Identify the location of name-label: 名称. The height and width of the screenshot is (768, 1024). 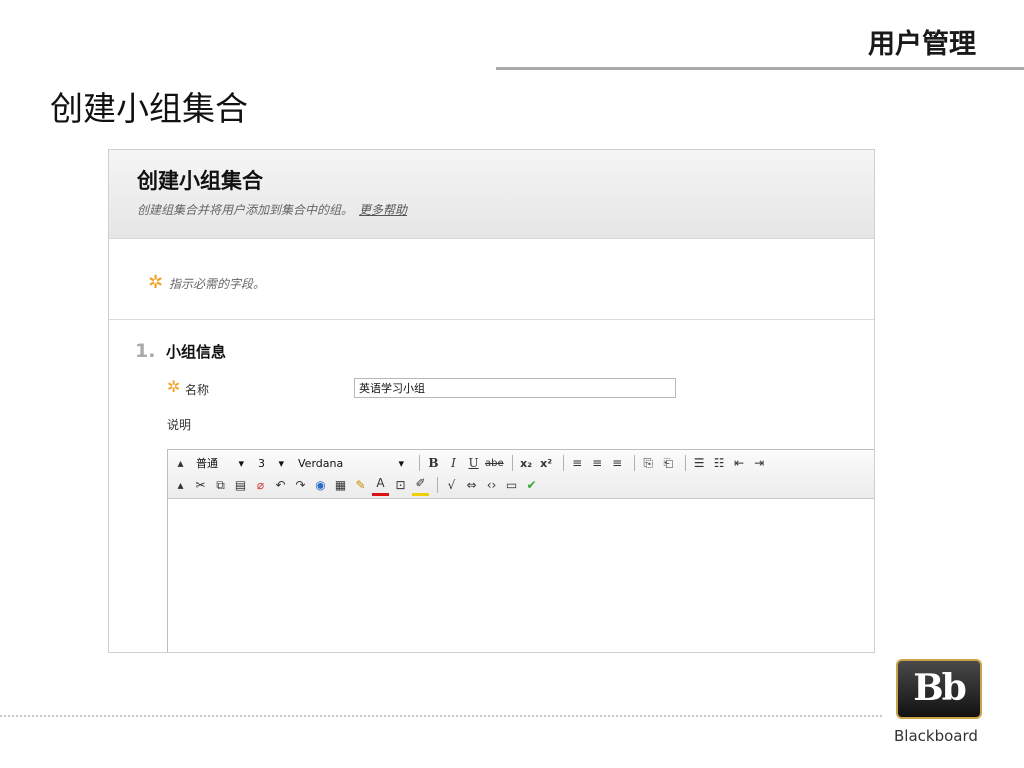
(197, 390).